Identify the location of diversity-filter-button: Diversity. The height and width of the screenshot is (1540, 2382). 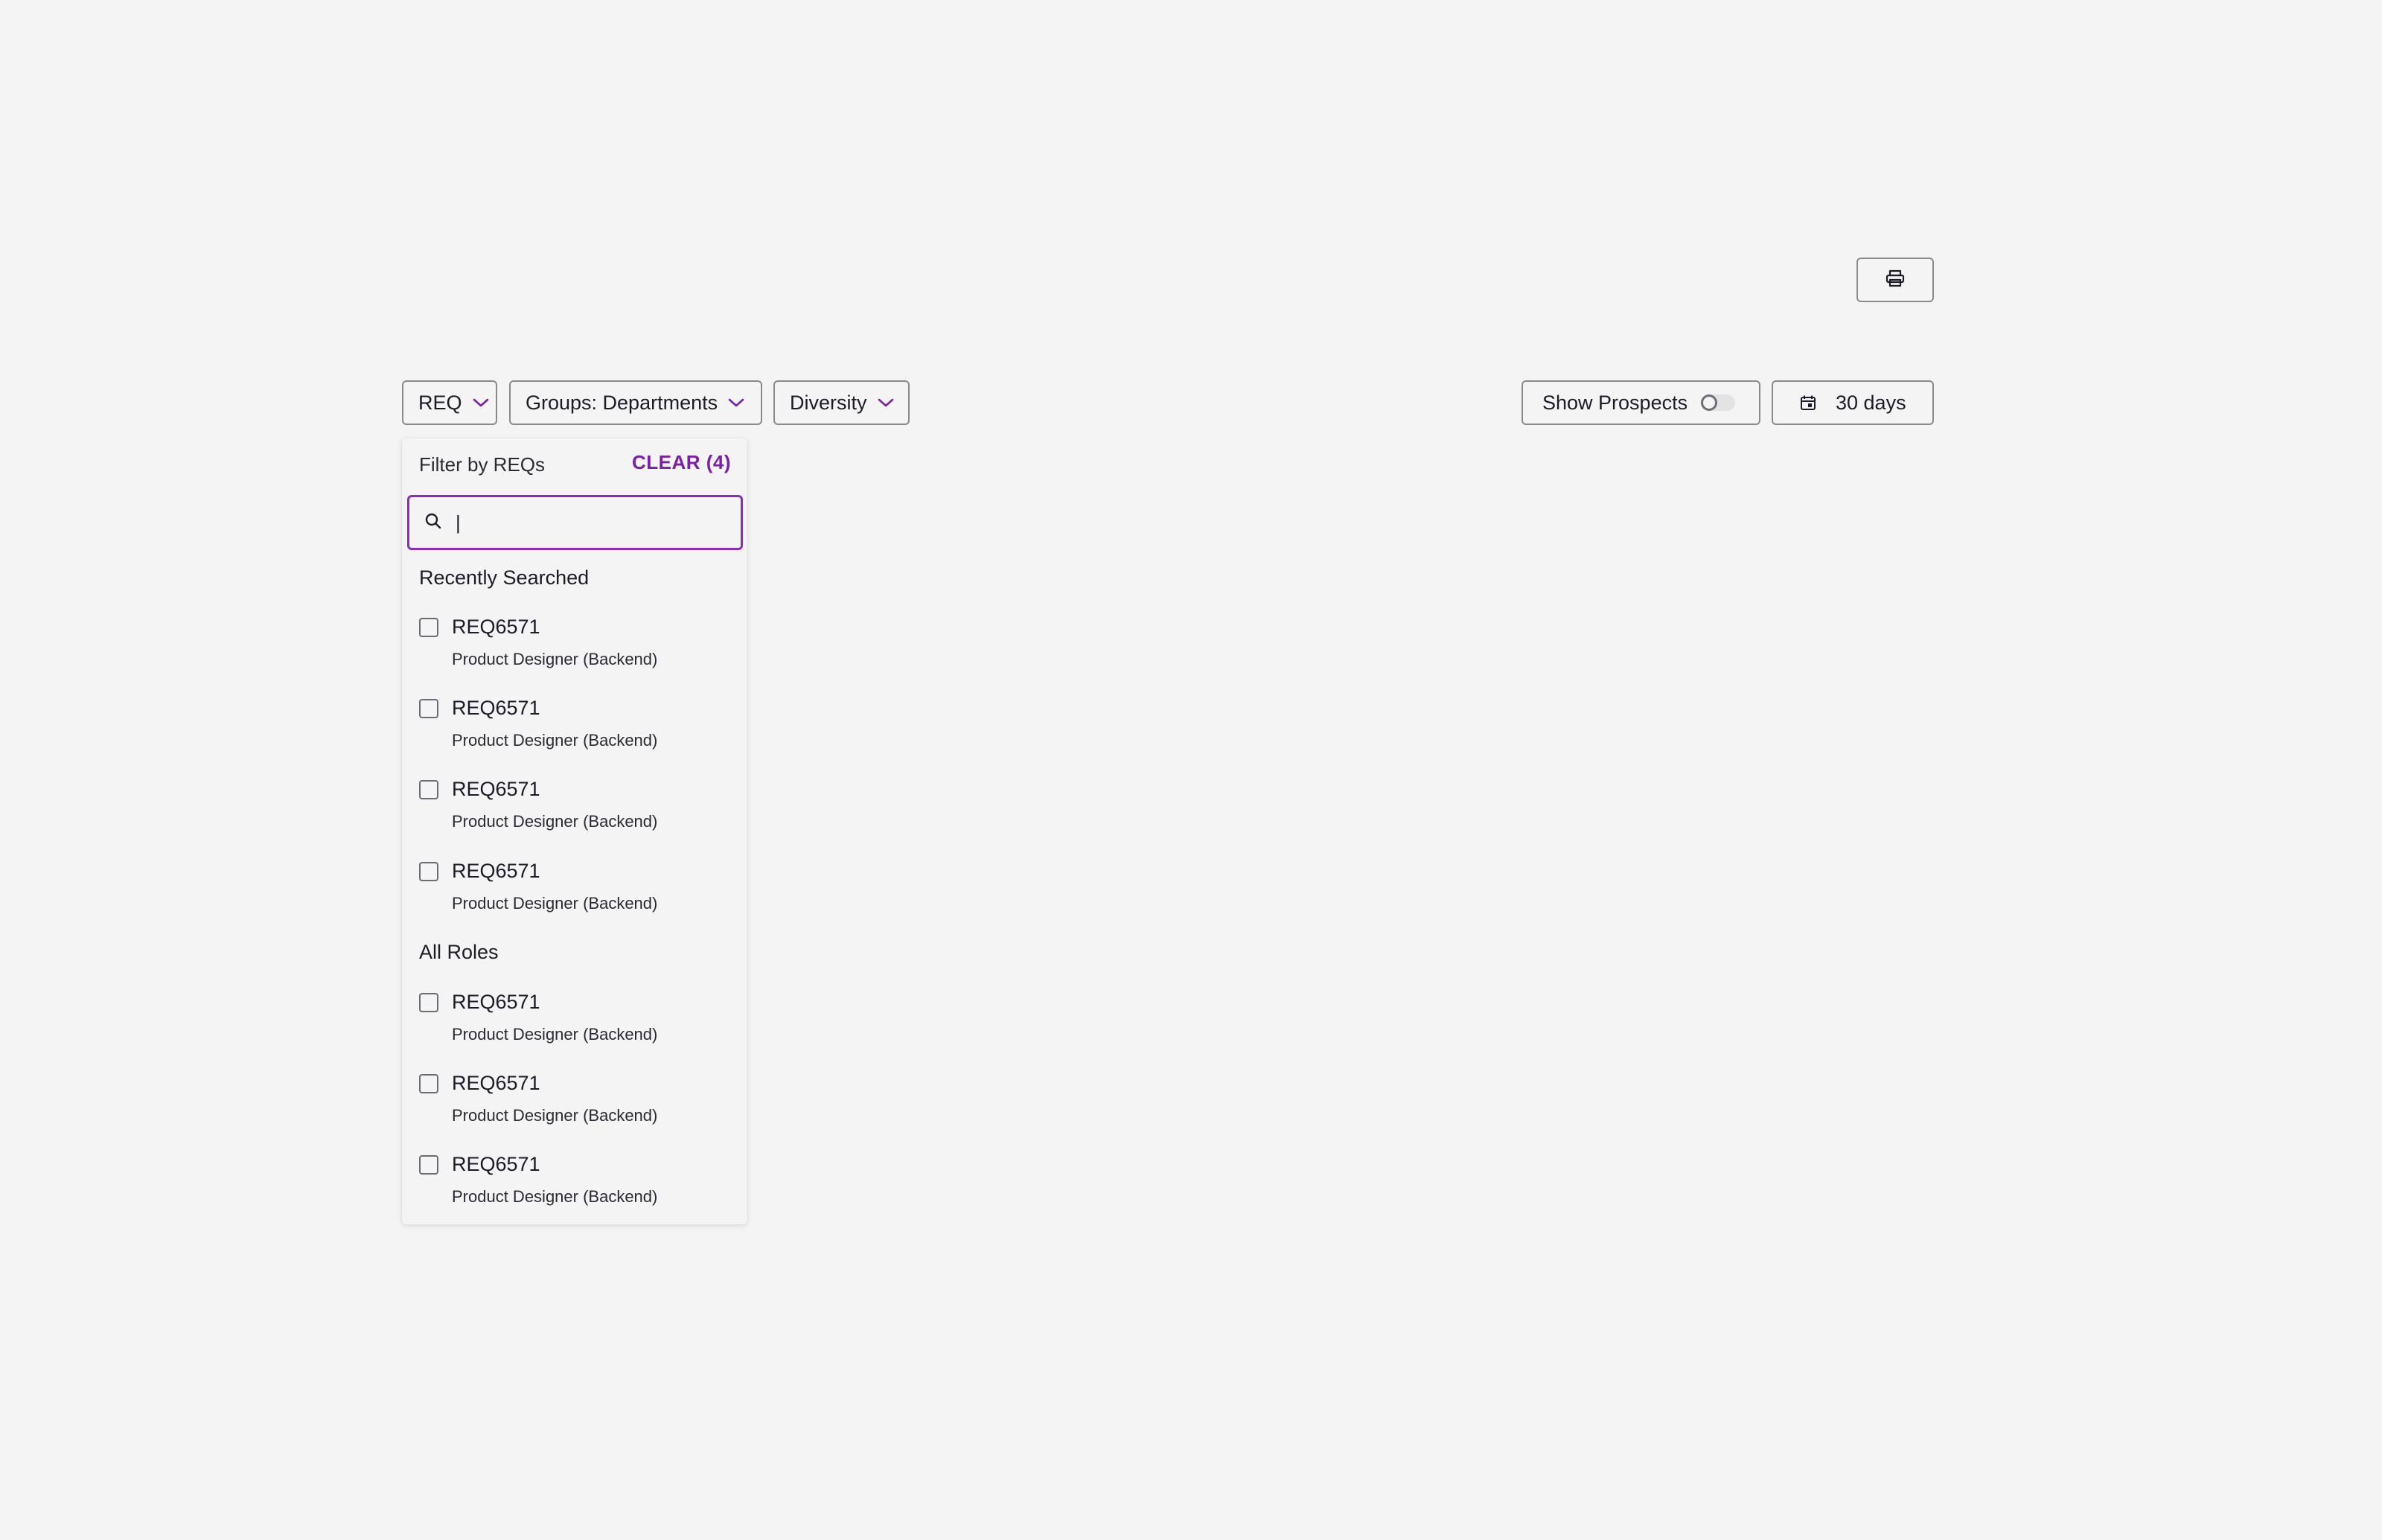
(842, 402).